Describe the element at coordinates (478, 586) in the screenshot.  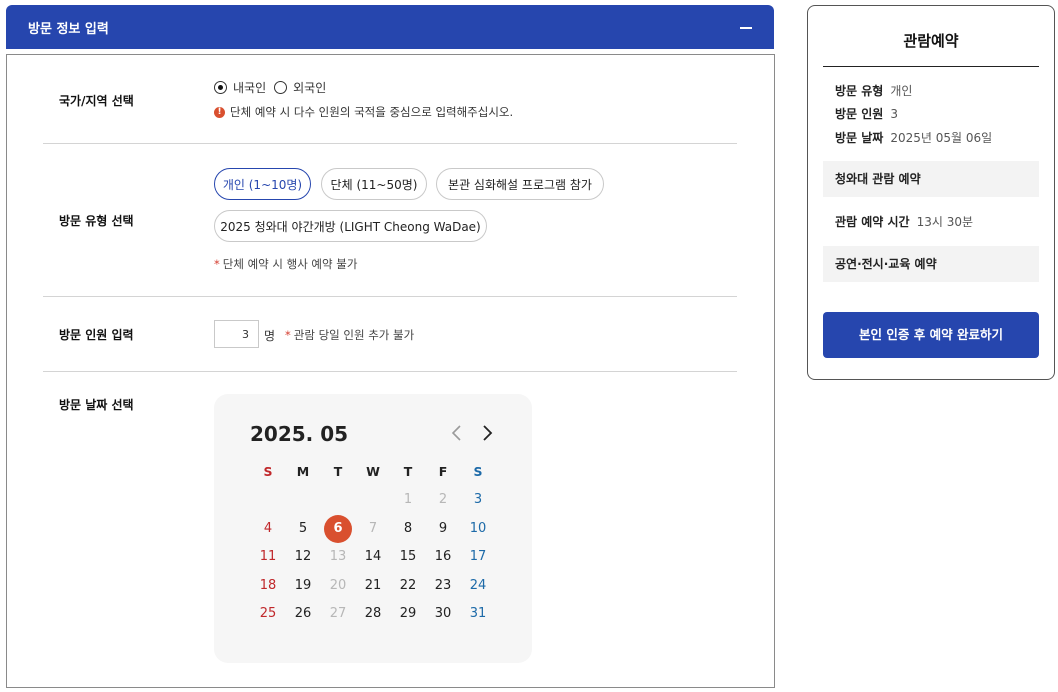
I see `calendar-day: 24` at that location.